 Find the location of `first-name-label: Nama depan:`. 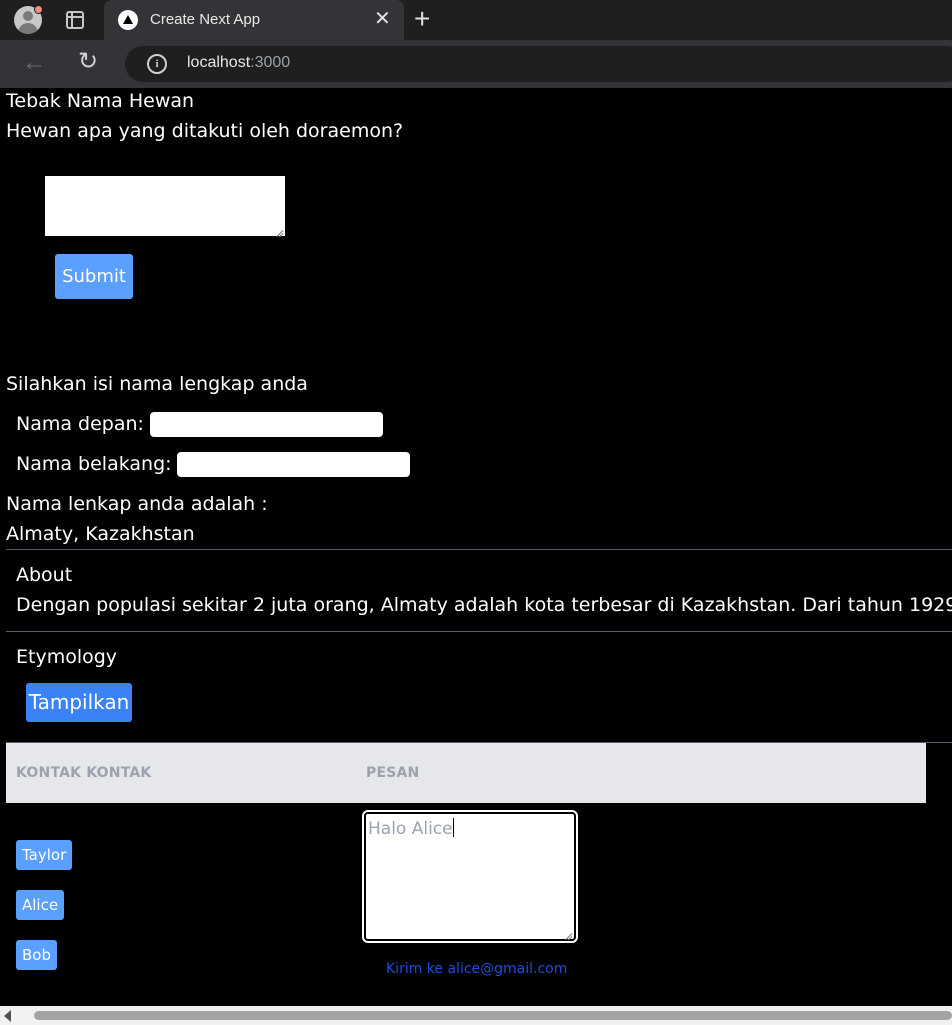

first-name-label: Nama depan: is located at coordinates (80, 424).